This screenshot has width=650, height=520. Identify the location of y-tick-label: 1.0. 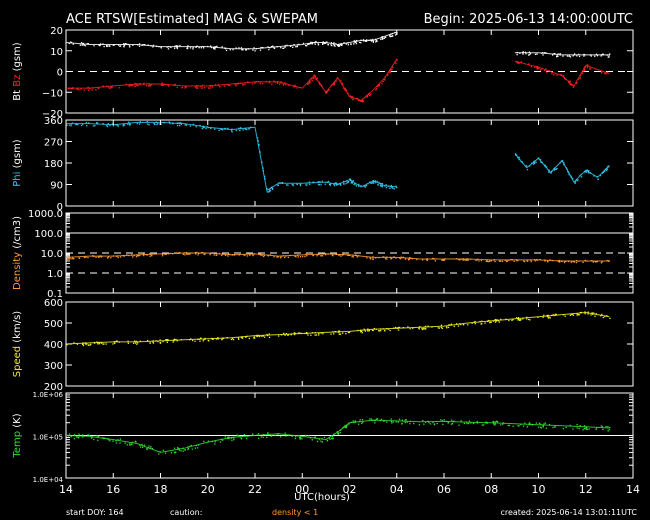
(55, 274).